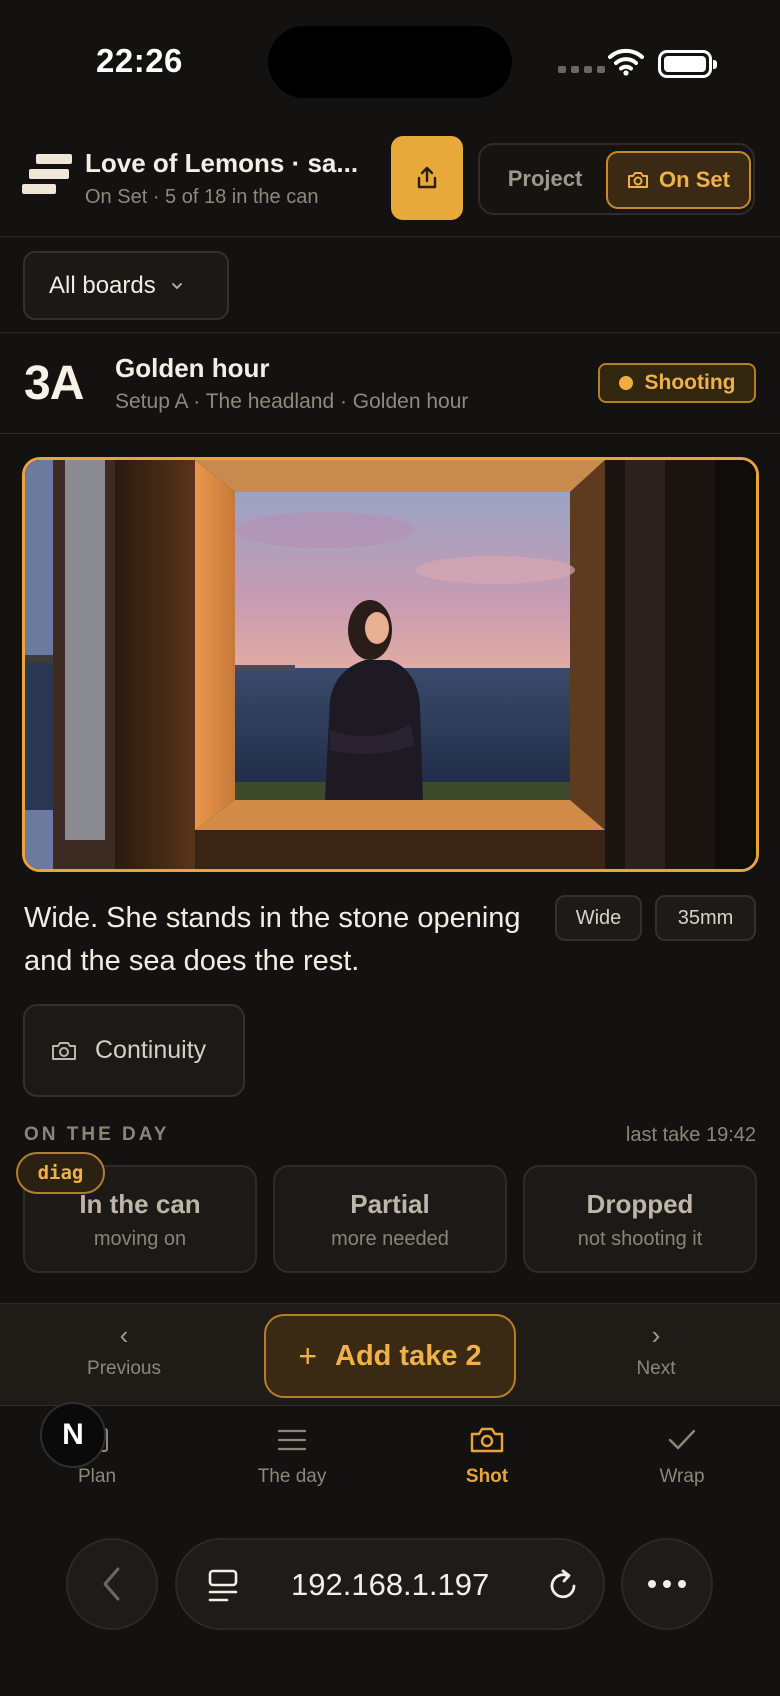 The height and width of the screenshot is (1696, 780). What do you see at coordinates (390, 433) in the screenshot?
I see `setup-divider` at bounding box center [390, 433].